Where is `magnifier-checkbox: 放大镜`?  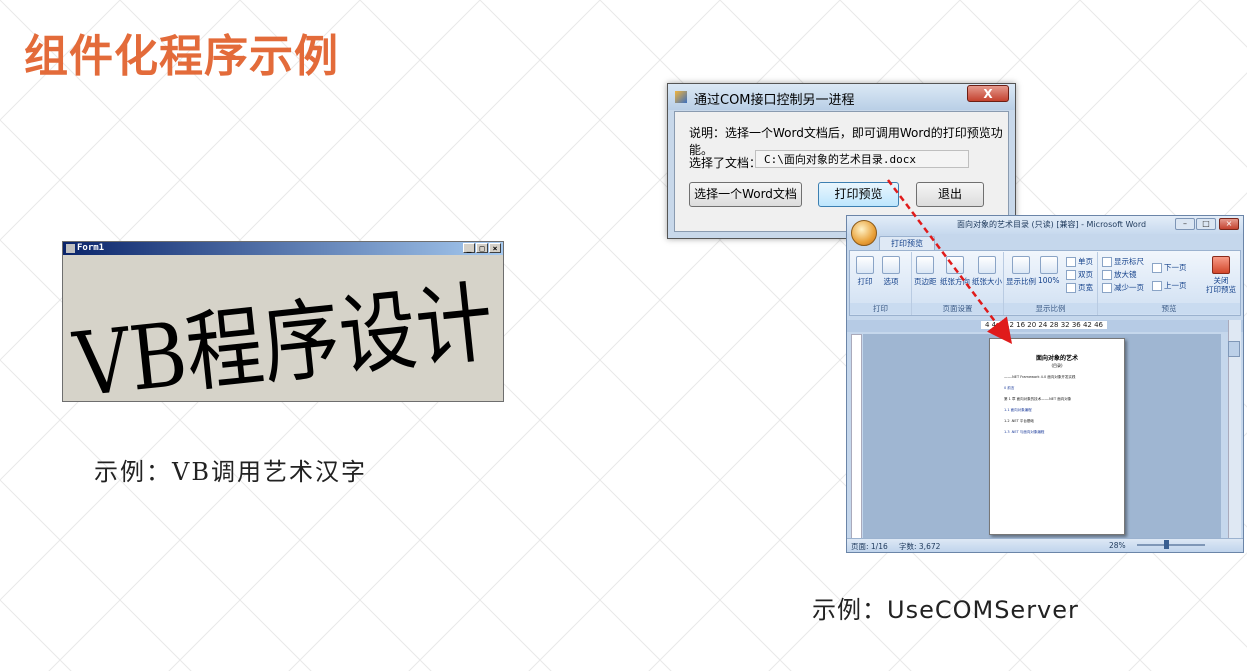 magnifier-checkbox: 放大镜 is located at coordinates (1119, 274).